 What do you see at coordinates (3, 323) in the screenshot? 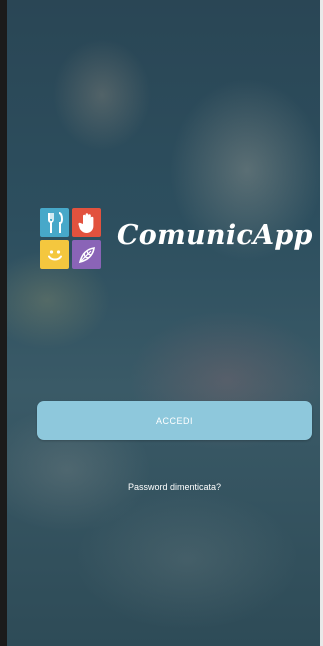
I see `device-bezel-left` at bounding box center [3, 323].